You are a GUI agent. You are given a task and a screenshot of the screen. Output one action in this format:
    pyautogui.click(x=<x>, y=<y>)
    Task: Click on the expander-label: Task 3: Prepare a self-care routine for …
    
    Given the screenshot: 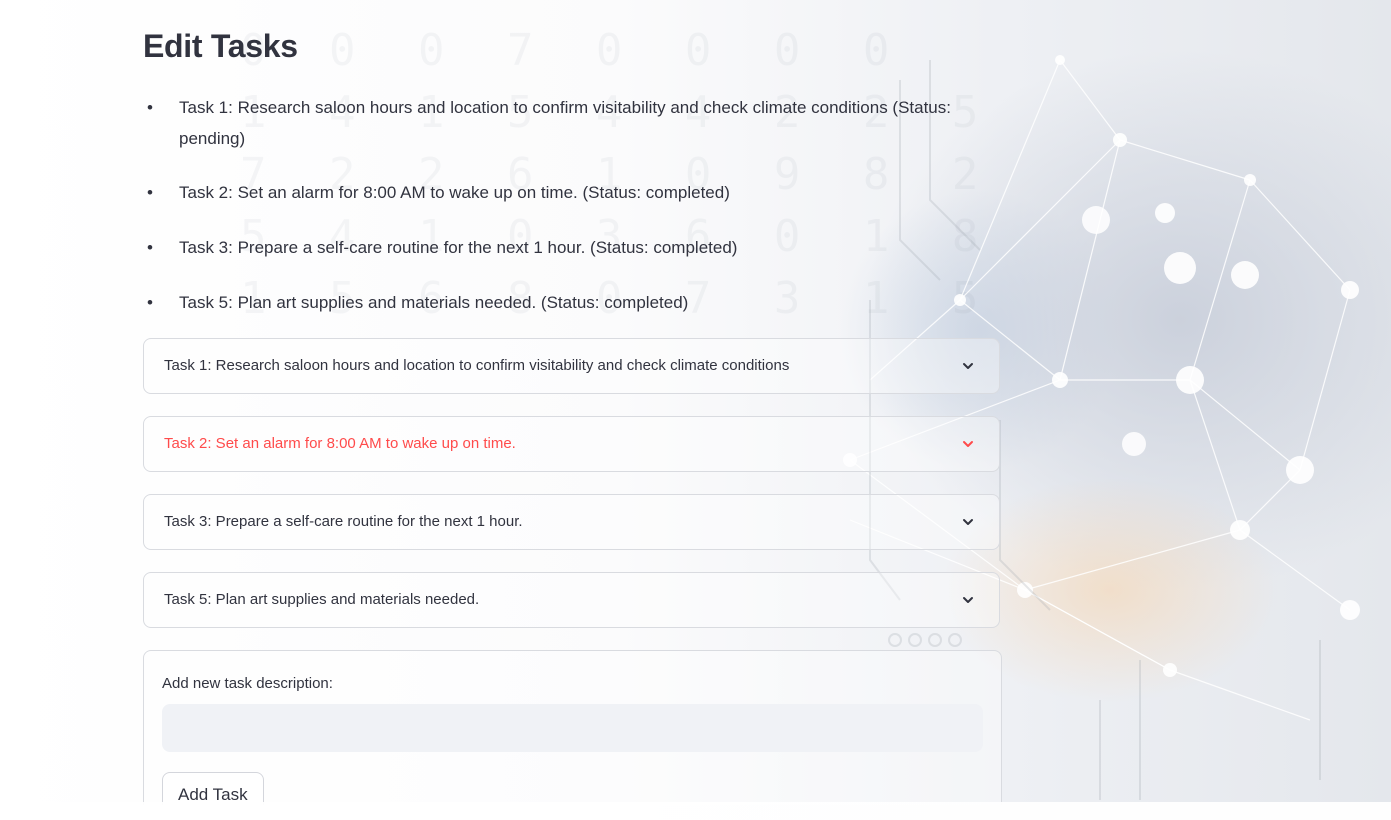 What is the action you would take?
    pyautogui.click(x=343, y=521)
    